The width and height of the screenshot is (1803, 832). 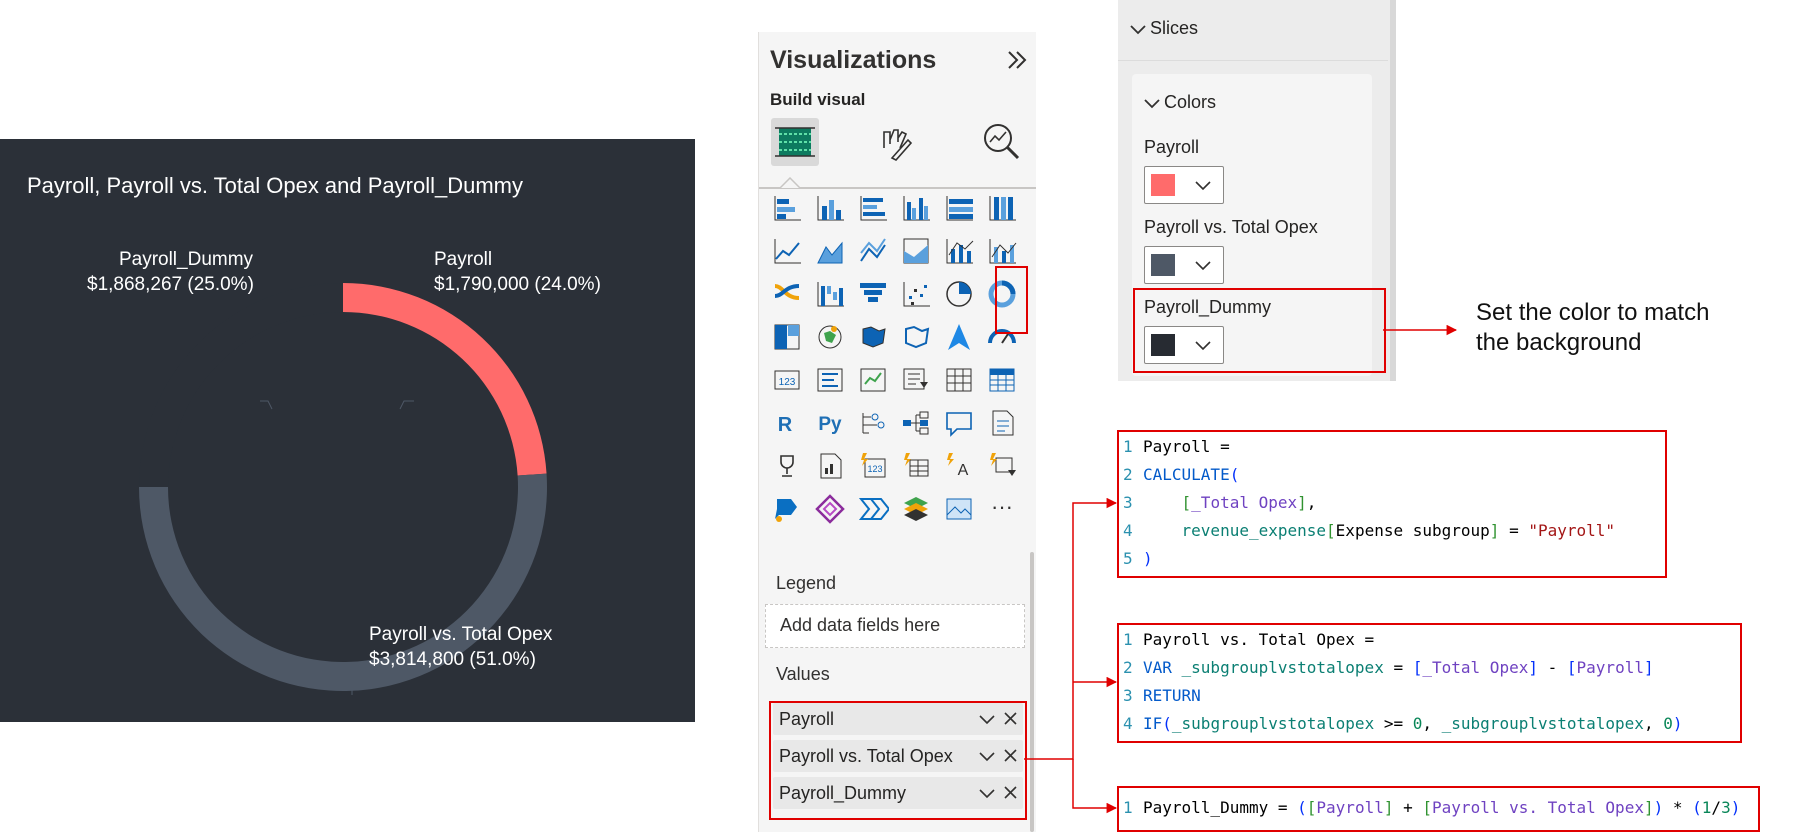 What do you see at coordinates (1002, 208) in the screenshot?
I see `100-stacked-column-icon` at bounding box center [1002, 208].